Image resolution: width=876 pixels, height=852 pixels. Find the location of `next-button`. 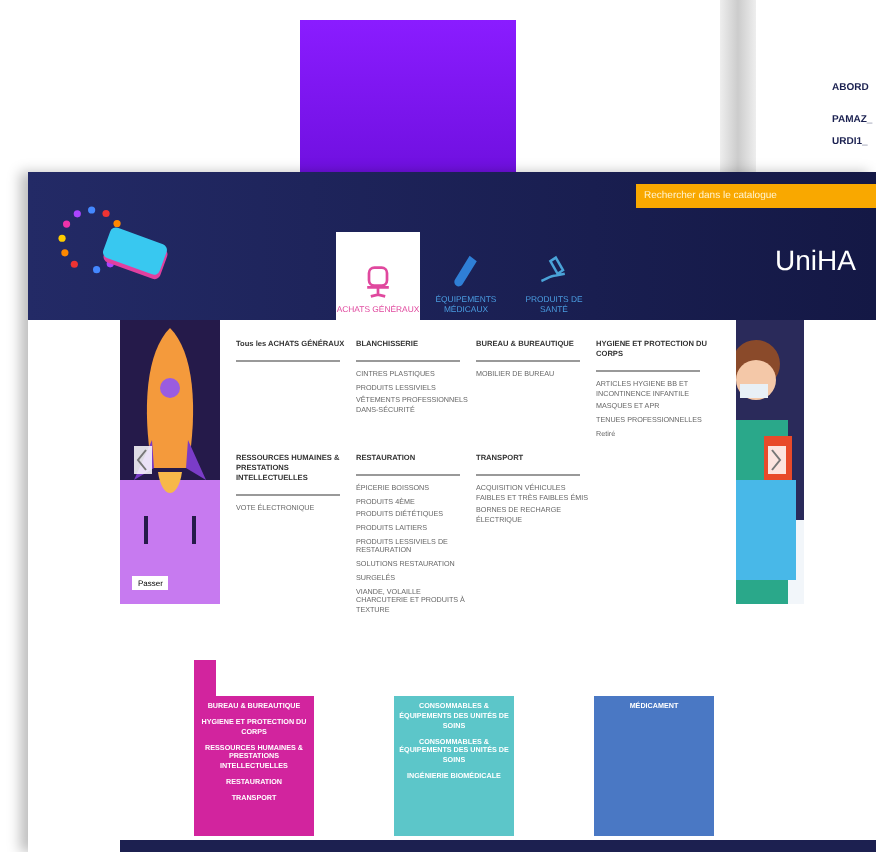

next-button is located at coordinates (777, 460).